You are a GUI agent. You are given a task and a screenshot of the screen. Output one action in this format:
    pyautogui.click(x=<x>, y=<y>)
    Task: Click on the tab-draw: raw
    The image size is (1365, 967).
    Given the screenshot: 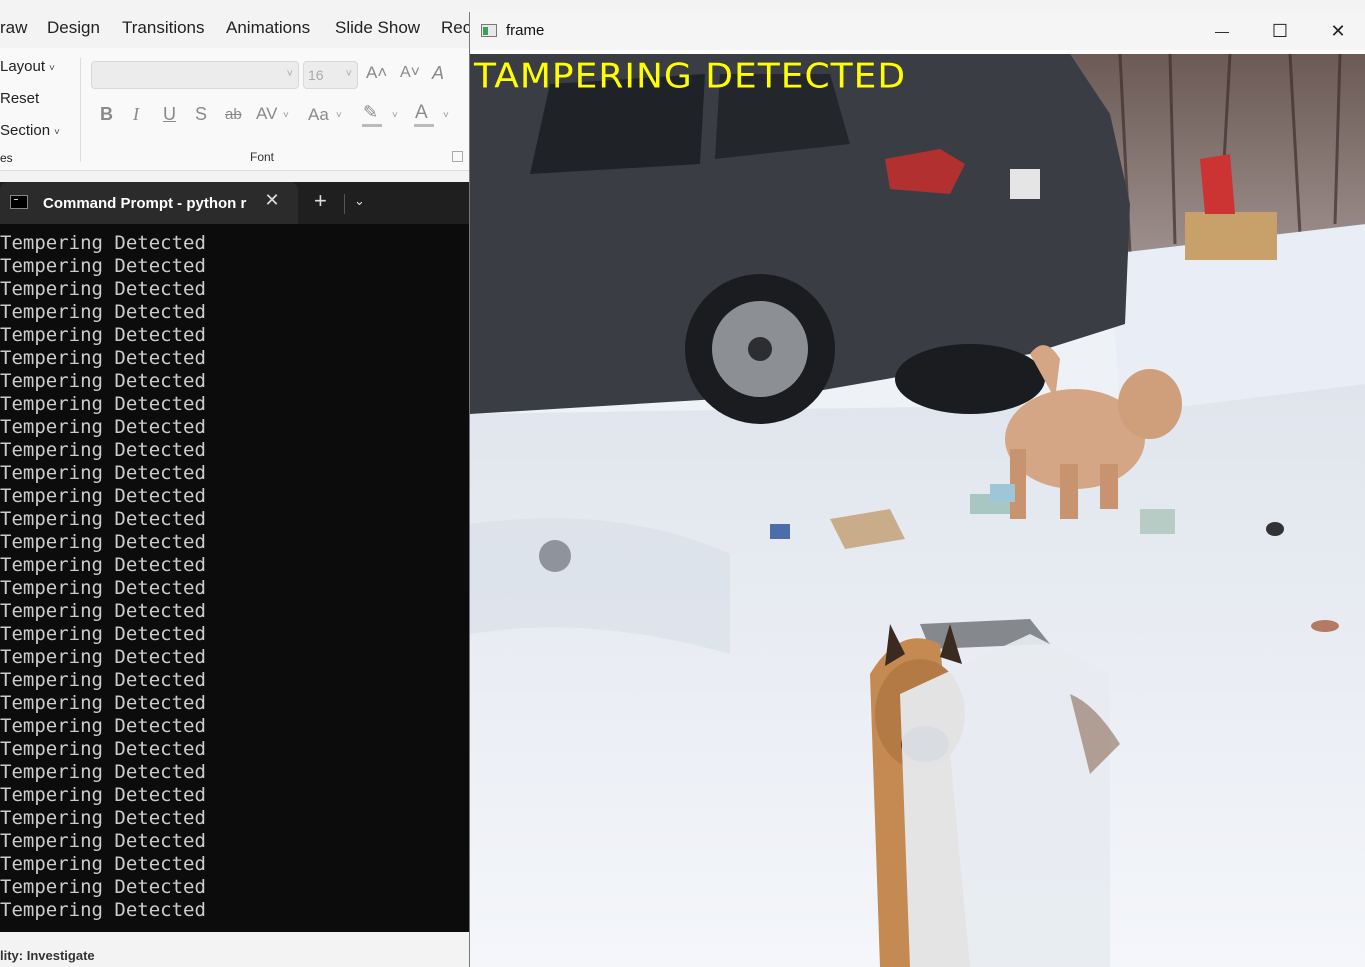 What is the action you would take?
    pyautogui.click(x=13, y=28)
    